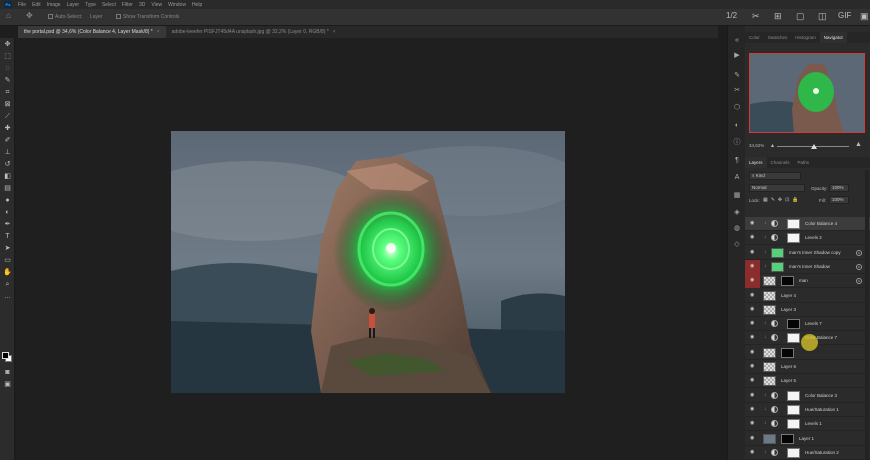 The width and height of the screenshot is (870, 460). I want to click on move-icon: ✥, so click(7, 44).